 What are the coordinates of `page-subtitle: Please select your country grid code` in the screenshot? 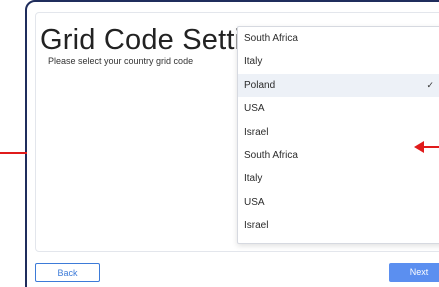 It's located at (121, 61).